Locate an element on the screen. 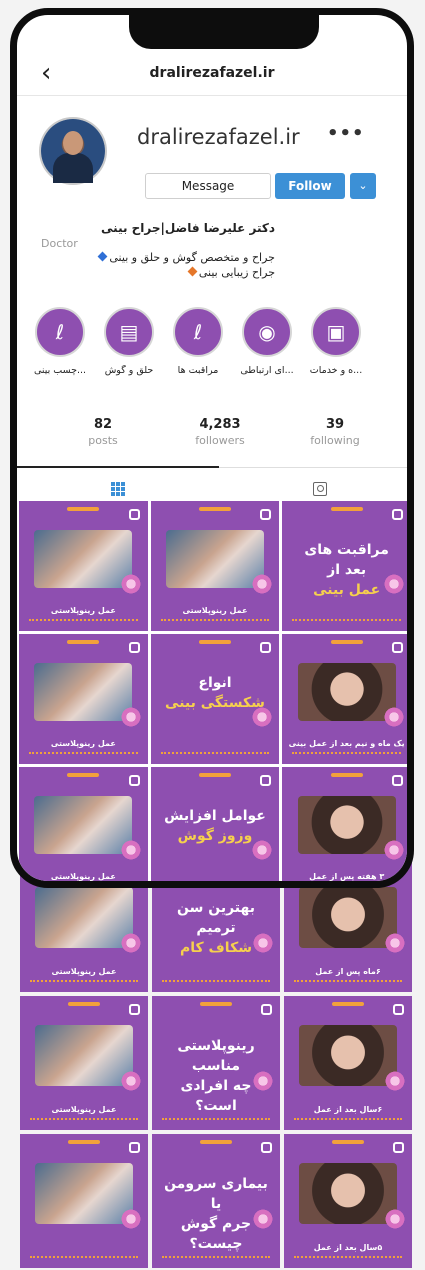 This screenshot has height=1270, width=425. post-tile: یک ماه و نیم بعد از عمل بینی is located at coordinates (344, 699).